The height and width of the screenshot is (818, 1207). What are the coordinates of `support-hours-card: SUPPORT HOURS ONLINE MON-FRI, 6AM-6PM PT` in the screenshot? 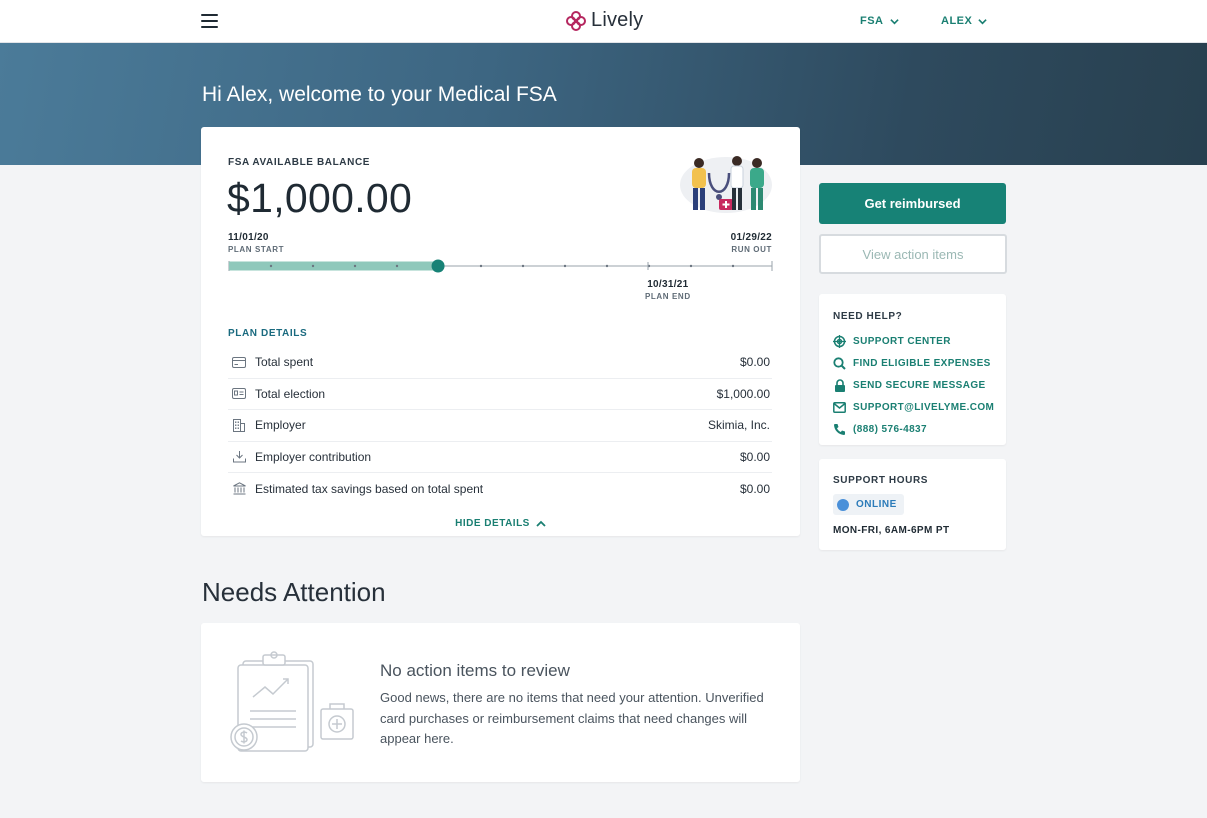 It's located at (912, 504).